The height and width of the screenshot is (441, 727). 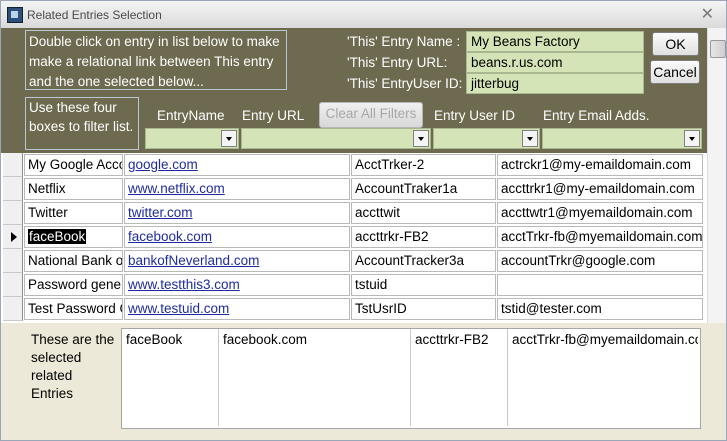 What do you see at coordinates (13, 237) in the screenshot?
I see `current-record-arrow-icon` at bounding box center [13, 237].